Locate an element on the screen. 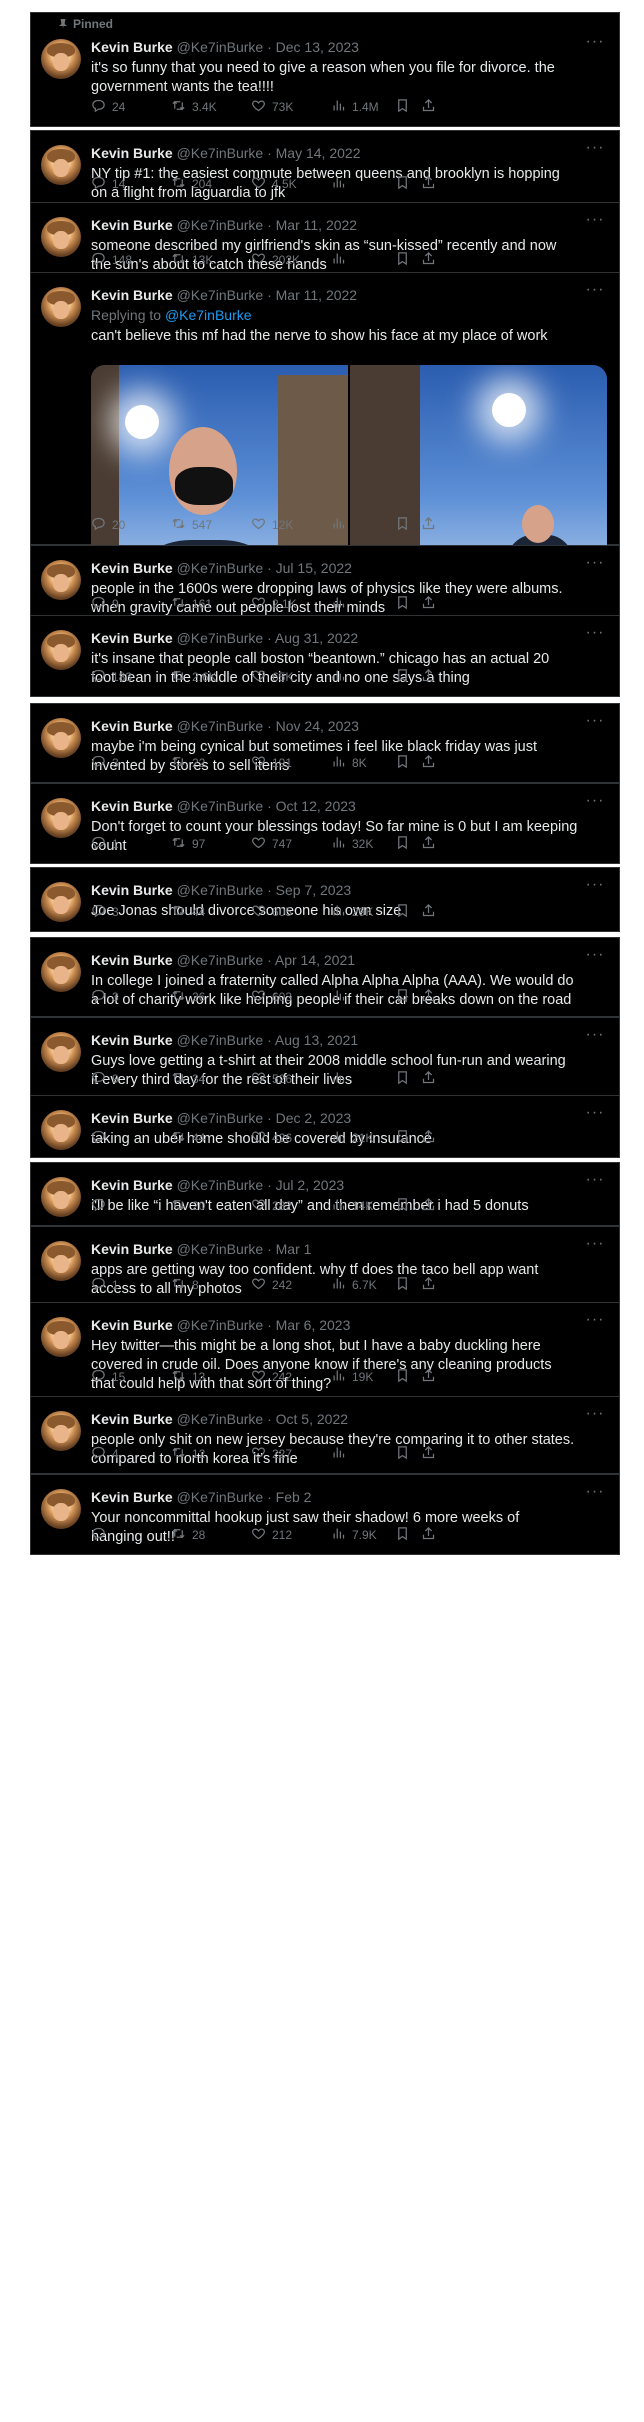 The height and width of the screenshot is (2422, 644). like-button: 73K is located at coordinates (272, 107).